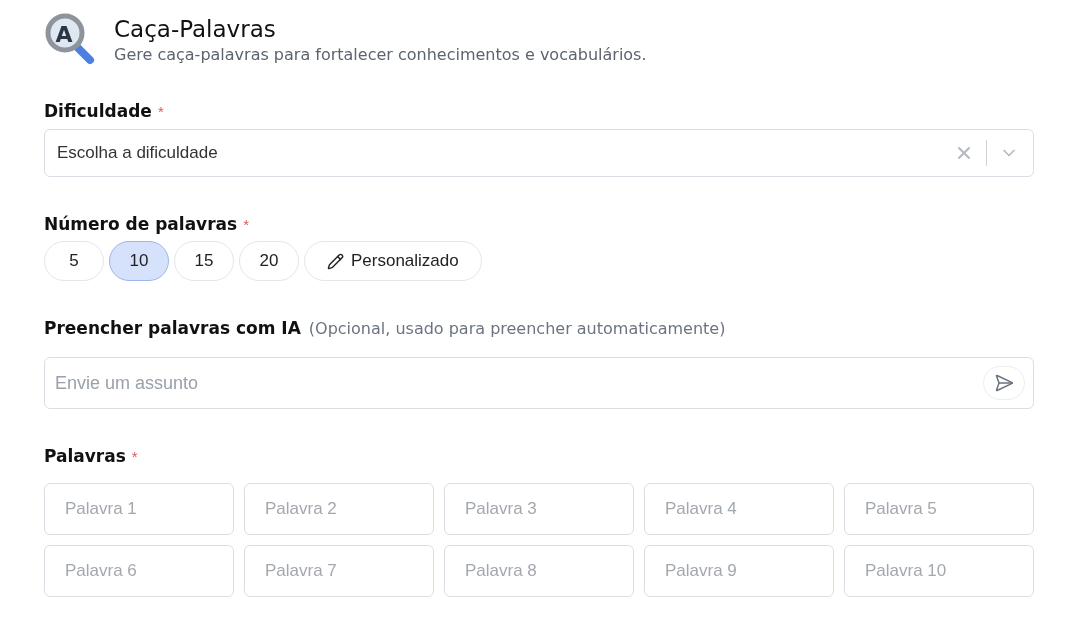  Describe the element at coordinates (269, 261) in the screenshot. I see `word-count-option: 20` at that location.